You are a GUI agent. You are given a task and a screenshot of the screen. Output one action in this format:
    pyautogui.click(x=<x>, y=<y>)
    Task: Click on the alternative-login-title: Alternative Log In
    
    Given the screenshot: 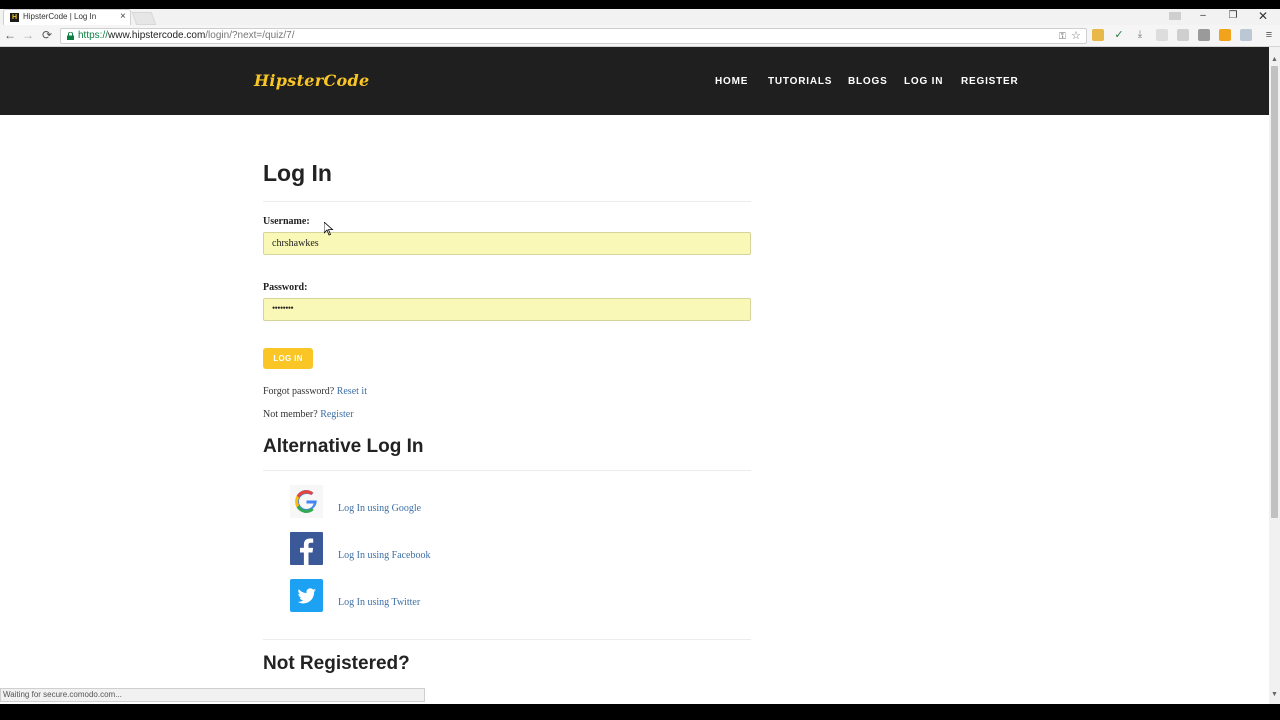 What is the action you would take?
    pyautogui.click(x=343, y=446)
    